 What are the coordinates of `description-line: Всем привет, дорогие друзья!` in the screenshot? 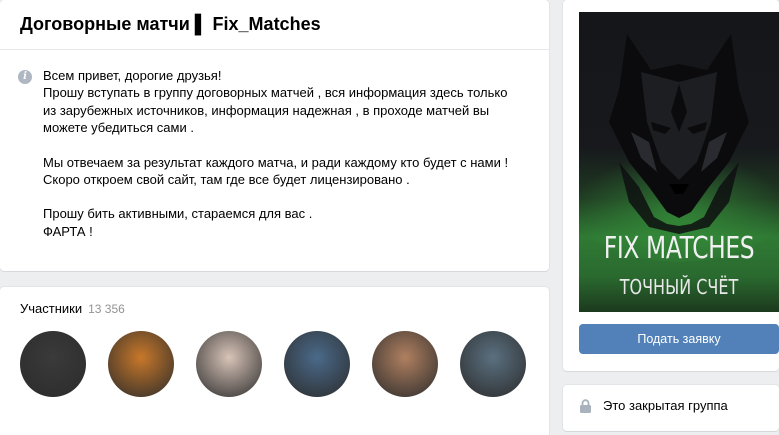 It's located at (132, 75).